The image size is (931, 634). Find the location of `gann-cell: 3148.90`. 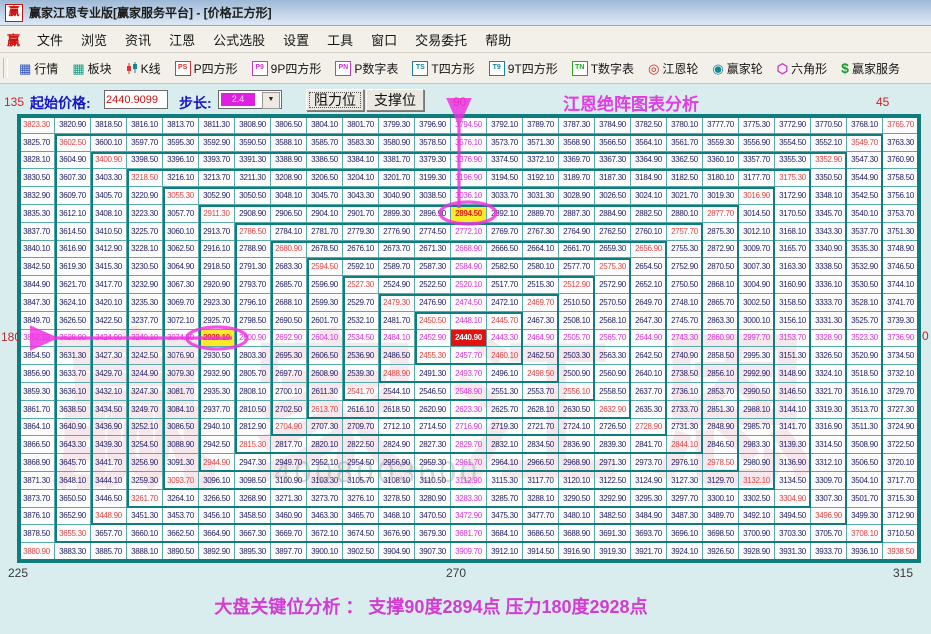

gann-cell: 3148.90 is located at coordinates (793, 374).